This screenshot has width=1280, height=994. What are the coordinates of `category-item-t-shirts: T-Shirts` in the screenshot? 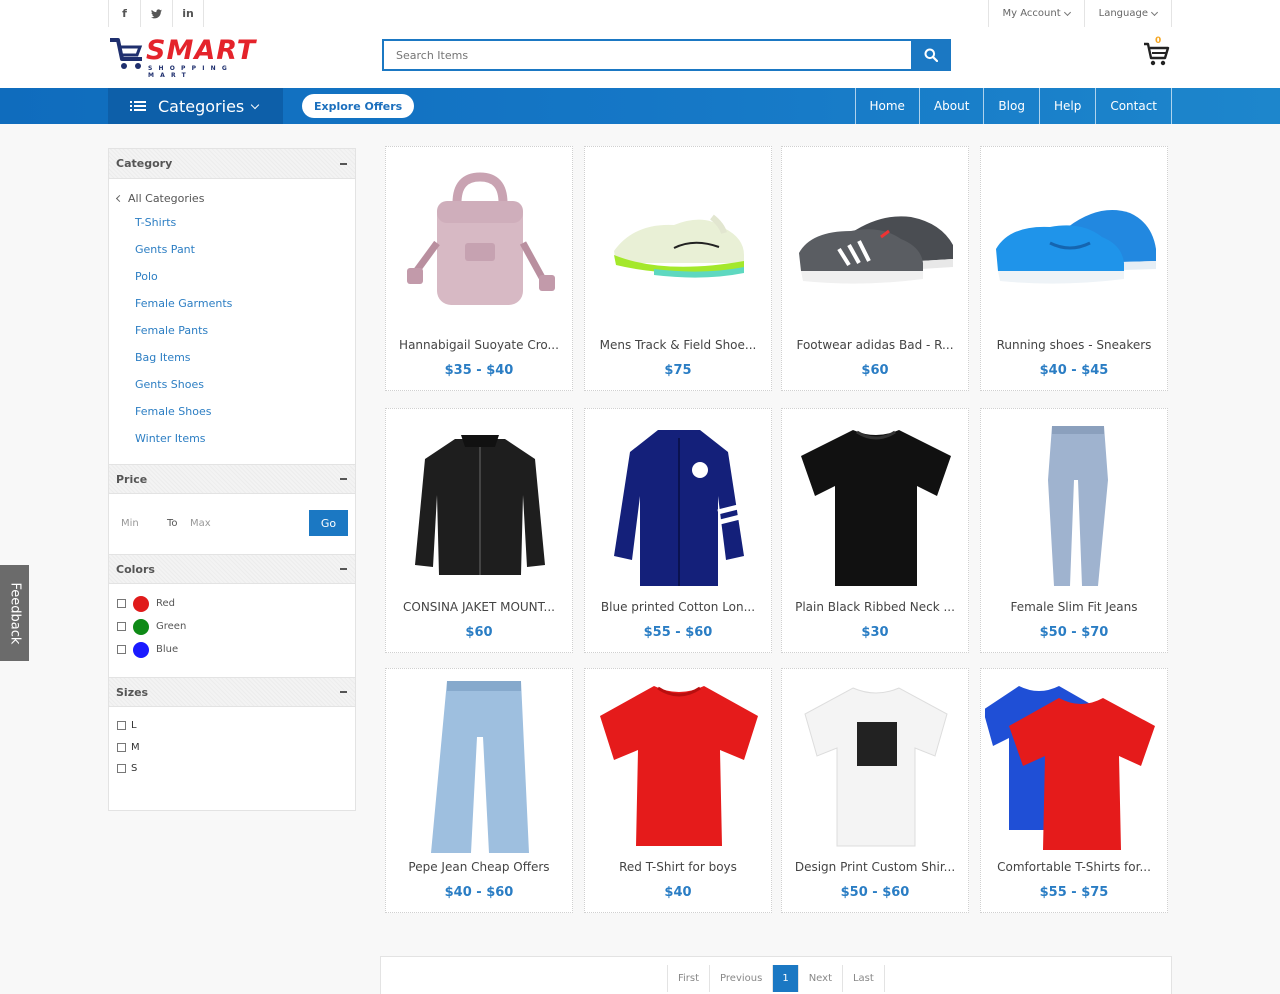 It's located at (232, 222).